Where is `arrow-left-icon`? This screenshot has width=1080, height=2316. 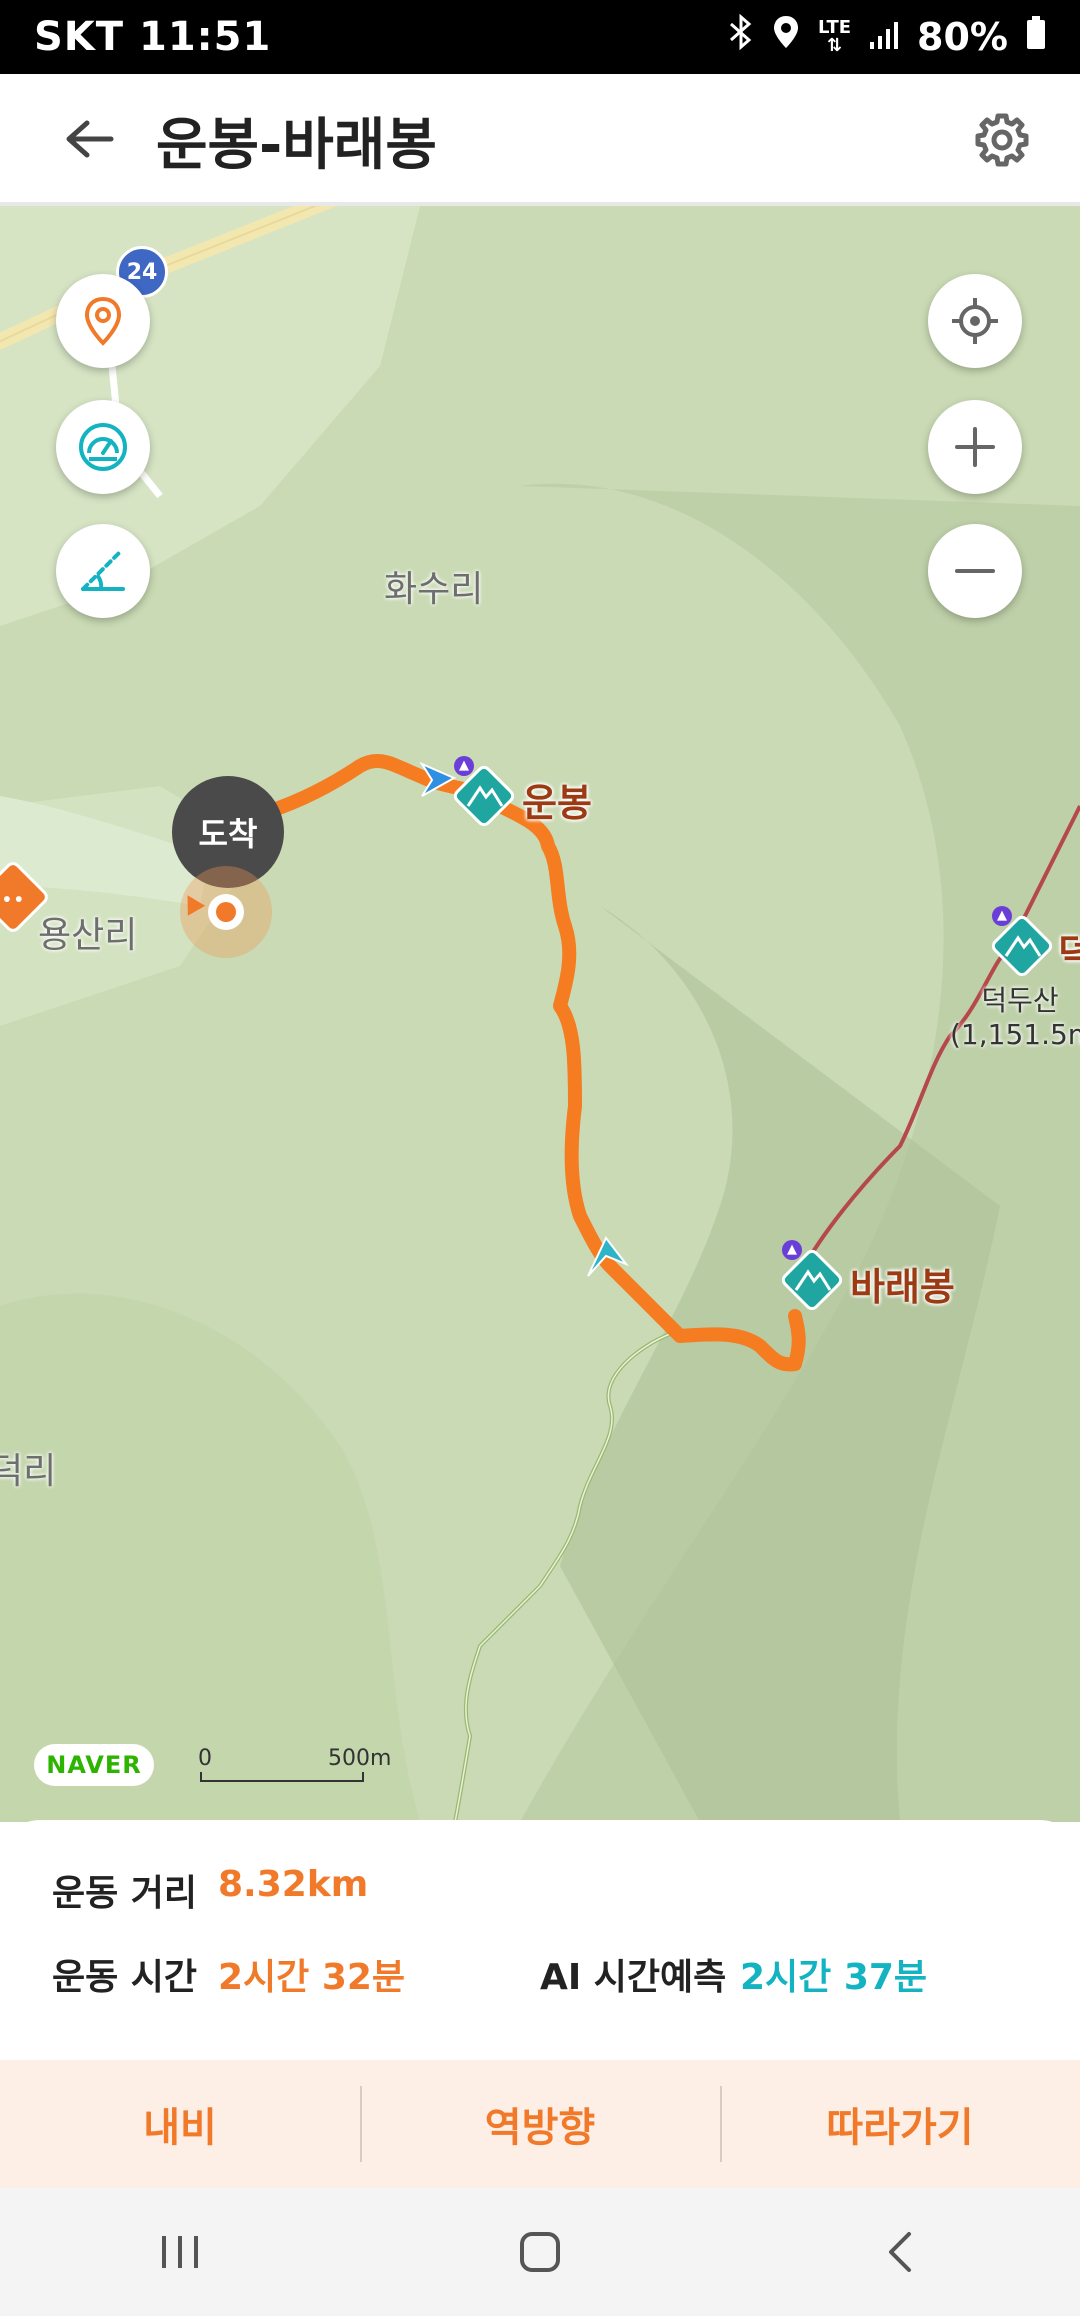 arrow-left-icon is located at coordinates (90, 139).